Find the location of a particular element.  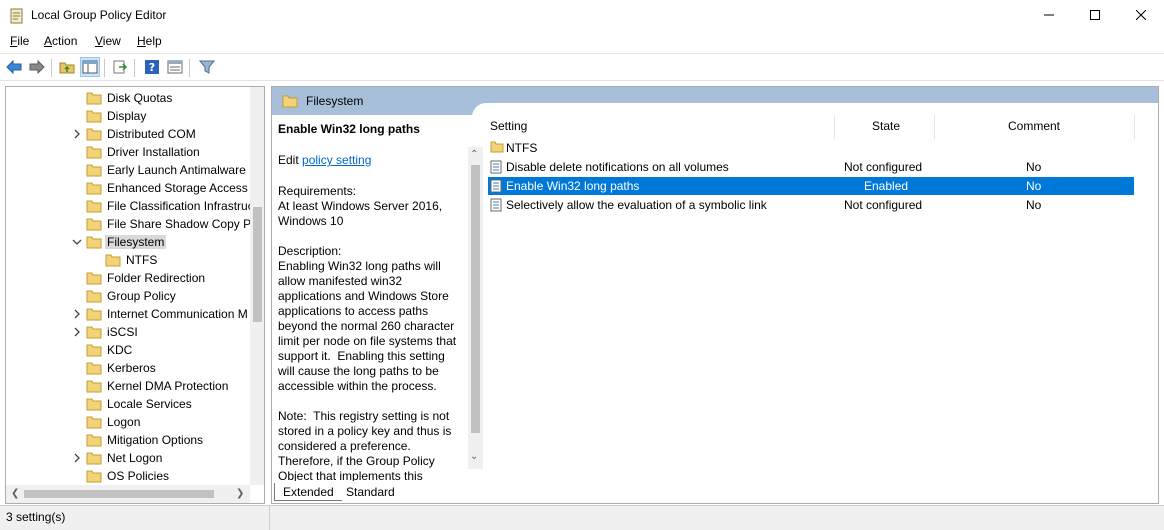

filter-button is located at coordinates (207, 67).